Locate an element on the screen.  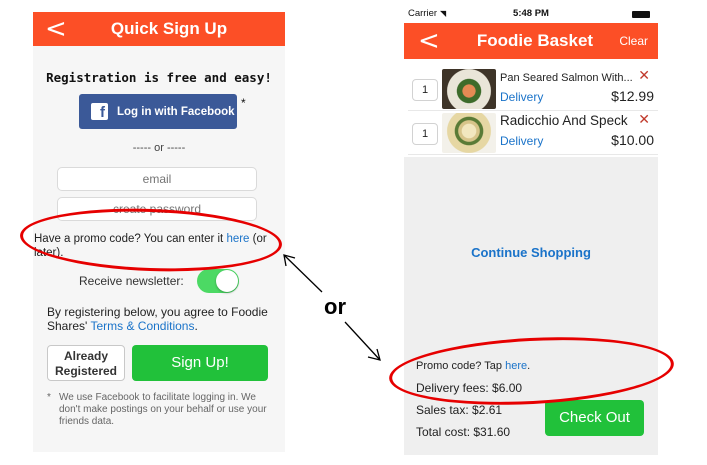
annotation-arrows is located at coordinates (332, 307).